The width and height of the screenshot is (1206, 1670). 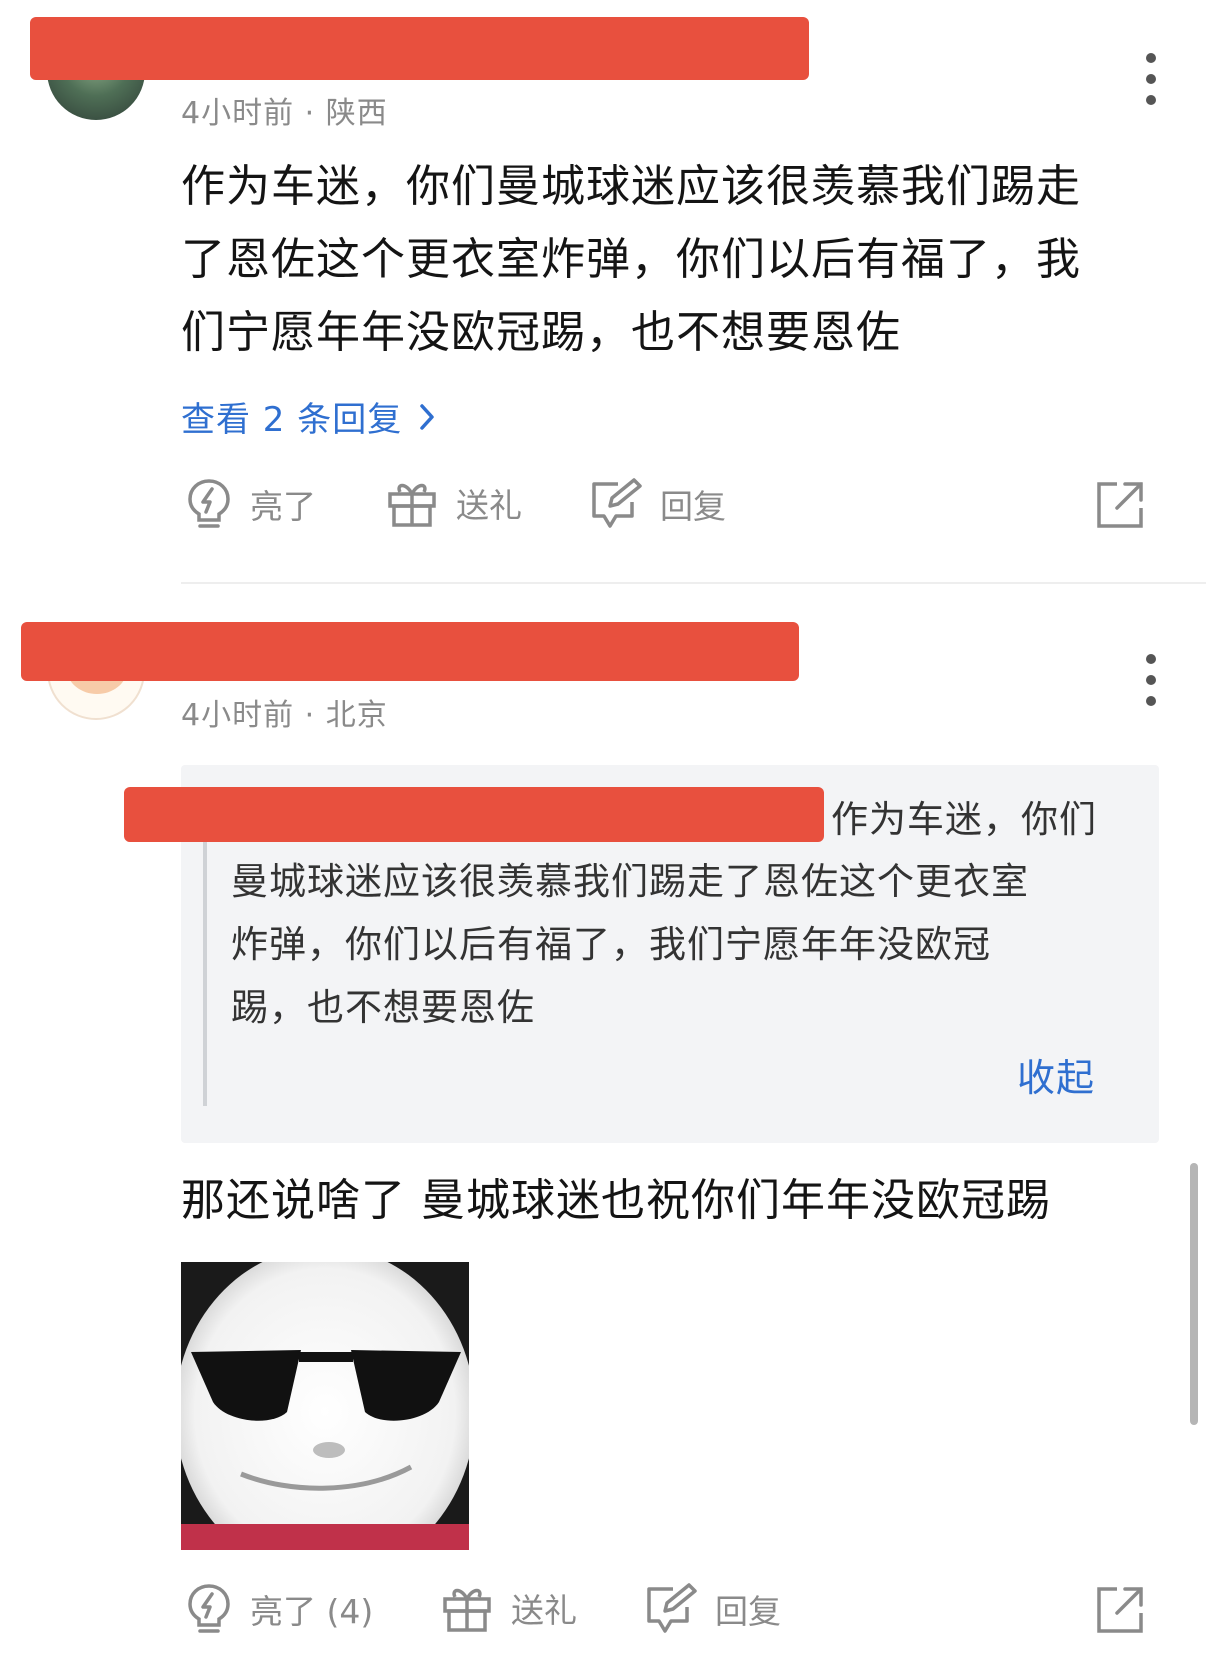 I want to click on sunglasses-face-sticker, so click(x=325, y=1406).